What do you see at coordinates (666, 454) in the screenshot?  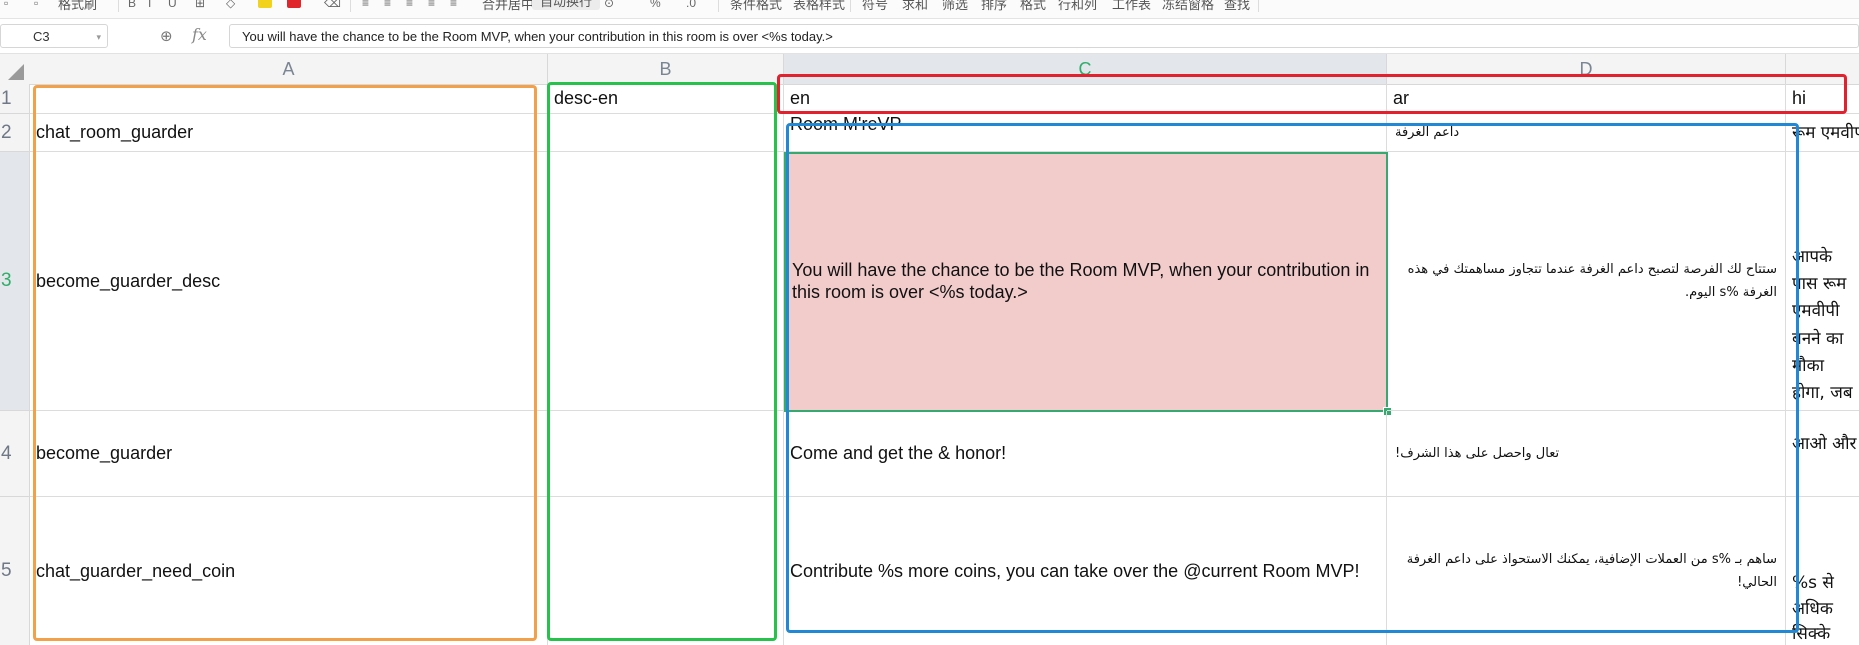 I see `cell-b4` at bounding box center [666, 454].